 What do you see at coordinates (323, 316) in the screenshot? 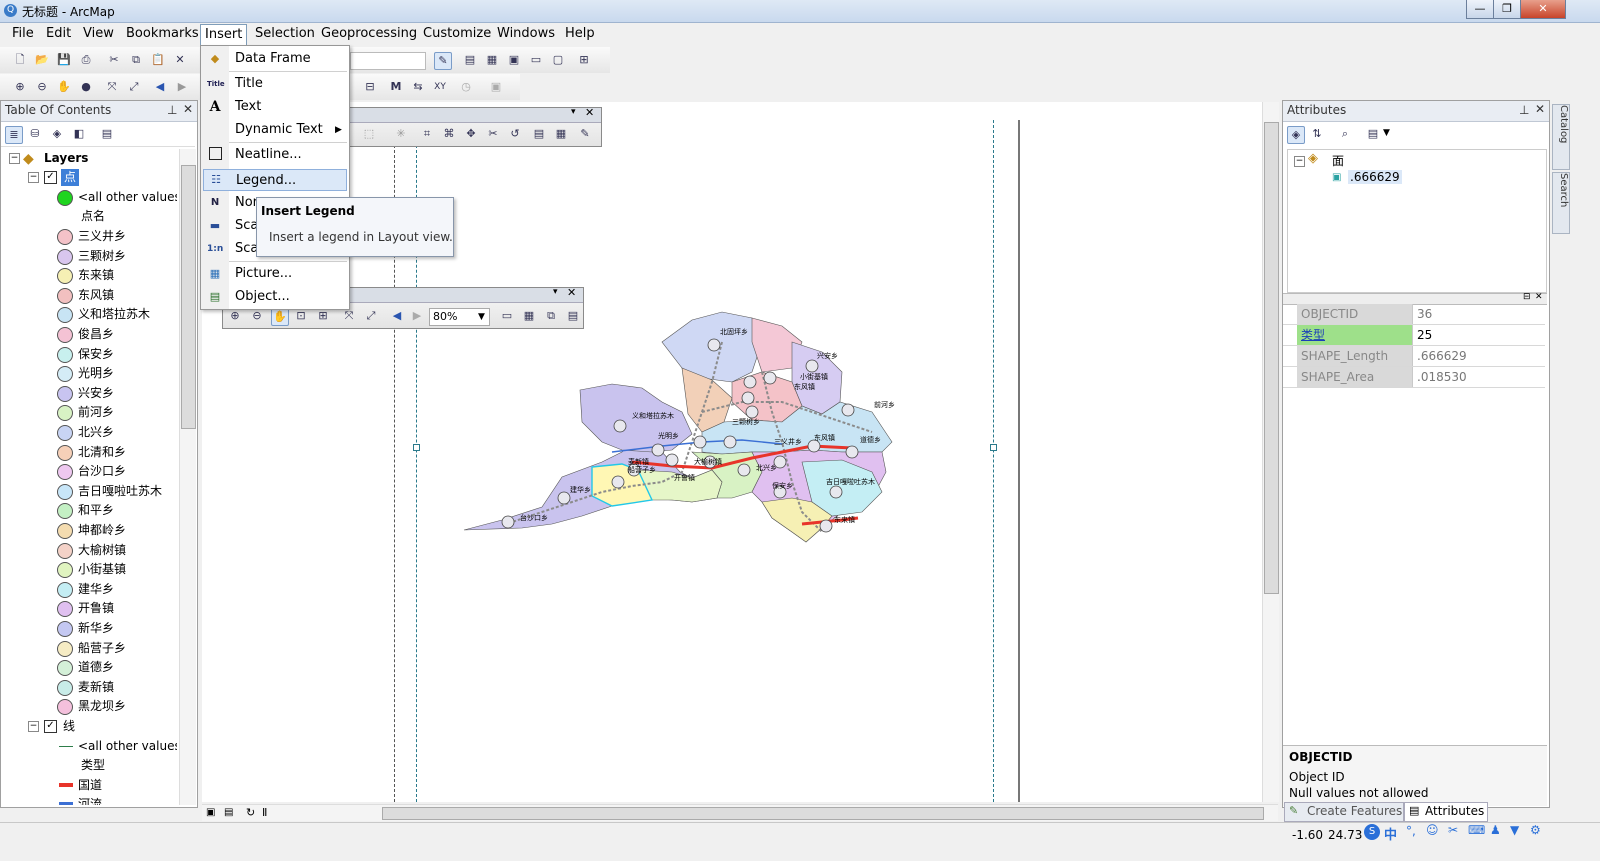
I see `zoom-100-icon: ⊞` at bounding box center [323, 316].